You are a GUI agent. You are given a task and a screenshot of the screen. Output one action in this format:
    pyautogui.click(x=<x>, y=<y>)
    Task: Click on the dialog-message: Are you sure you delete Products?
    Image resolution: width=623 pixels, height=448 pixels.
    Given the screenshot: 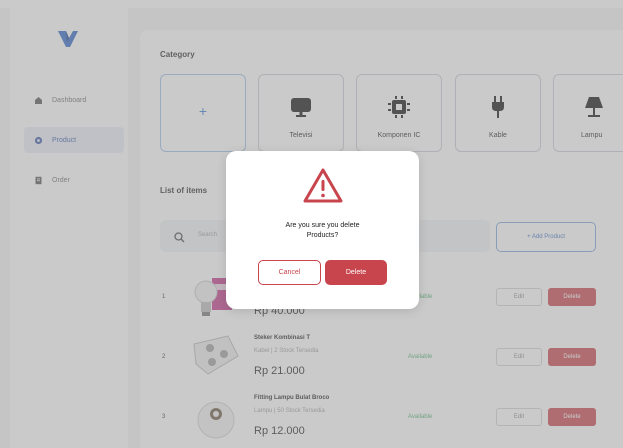 What is the action you would take?
    pyautogui.click(x=322, y=231)
    